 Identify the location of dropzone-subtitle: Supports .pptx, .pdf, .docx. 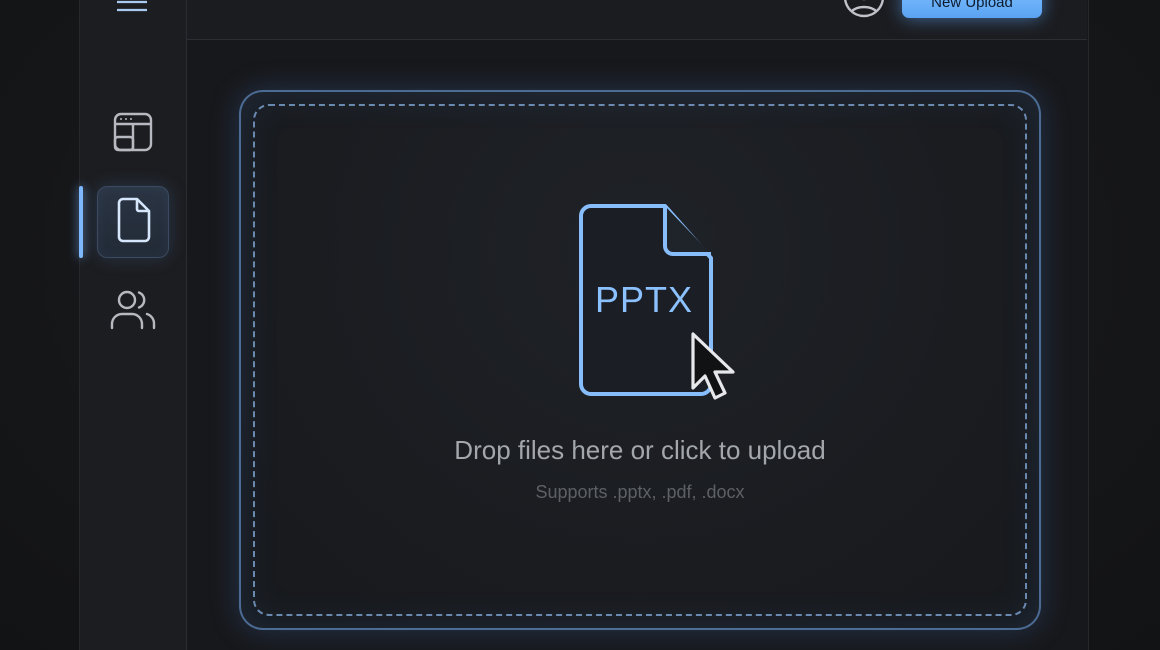
(640, 492).